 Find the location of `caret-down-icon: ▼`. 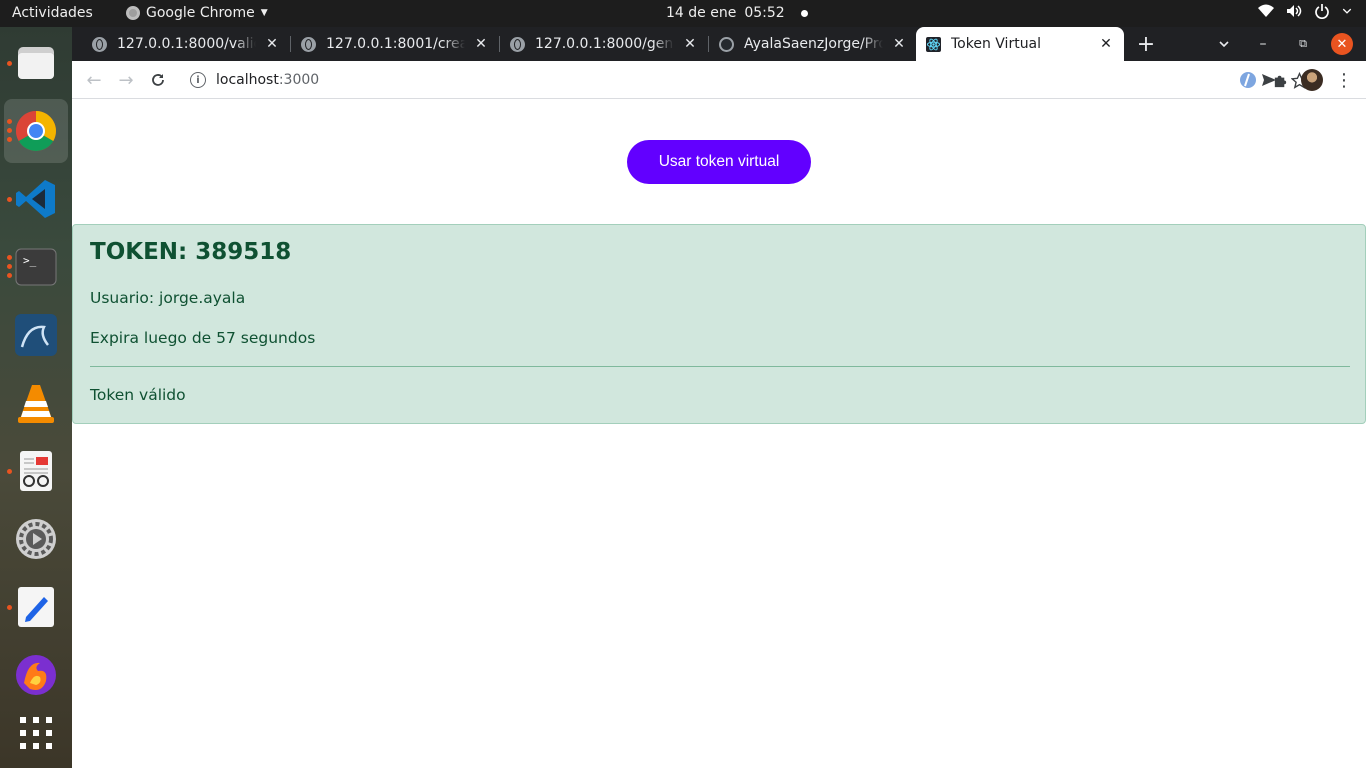

caret-down-icon: ▼ is located at coordinates (264, 13).